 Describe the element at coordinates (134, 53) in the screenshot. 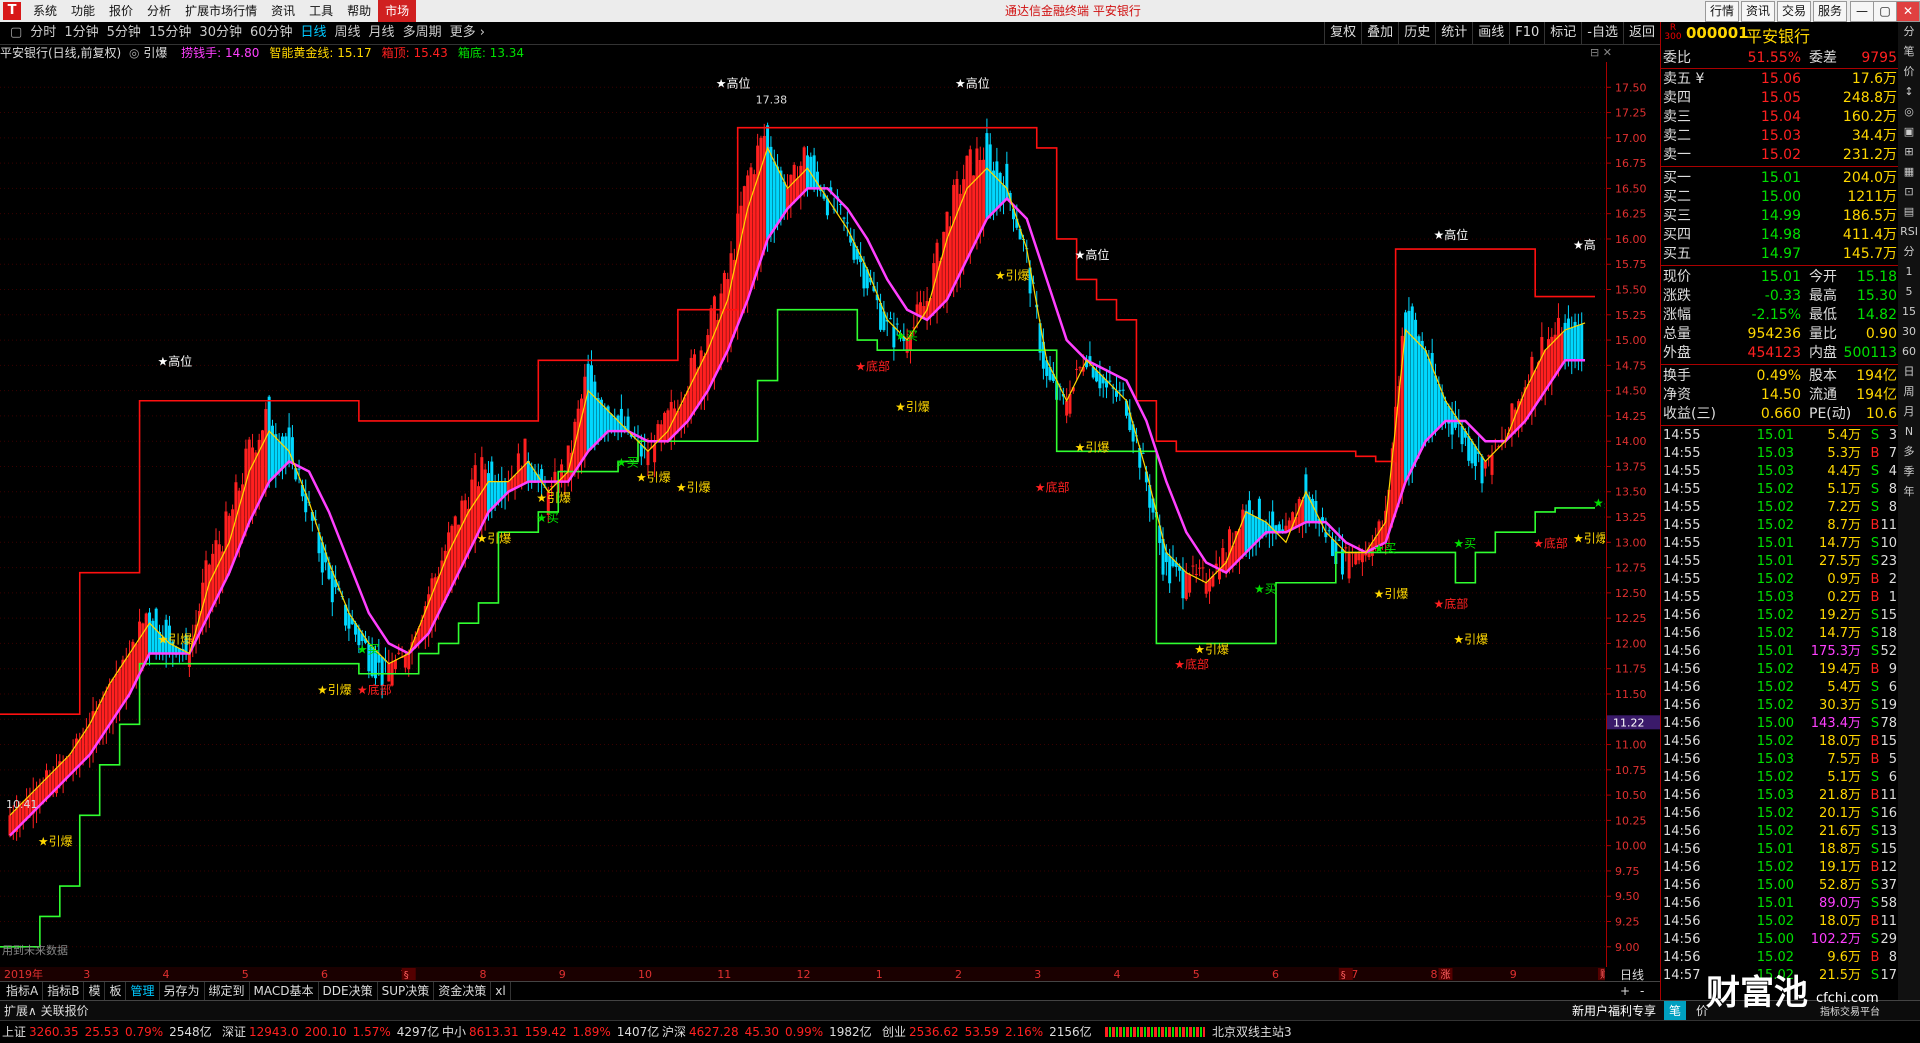

I see `indicator-toggle-icon: ◎` at that location.